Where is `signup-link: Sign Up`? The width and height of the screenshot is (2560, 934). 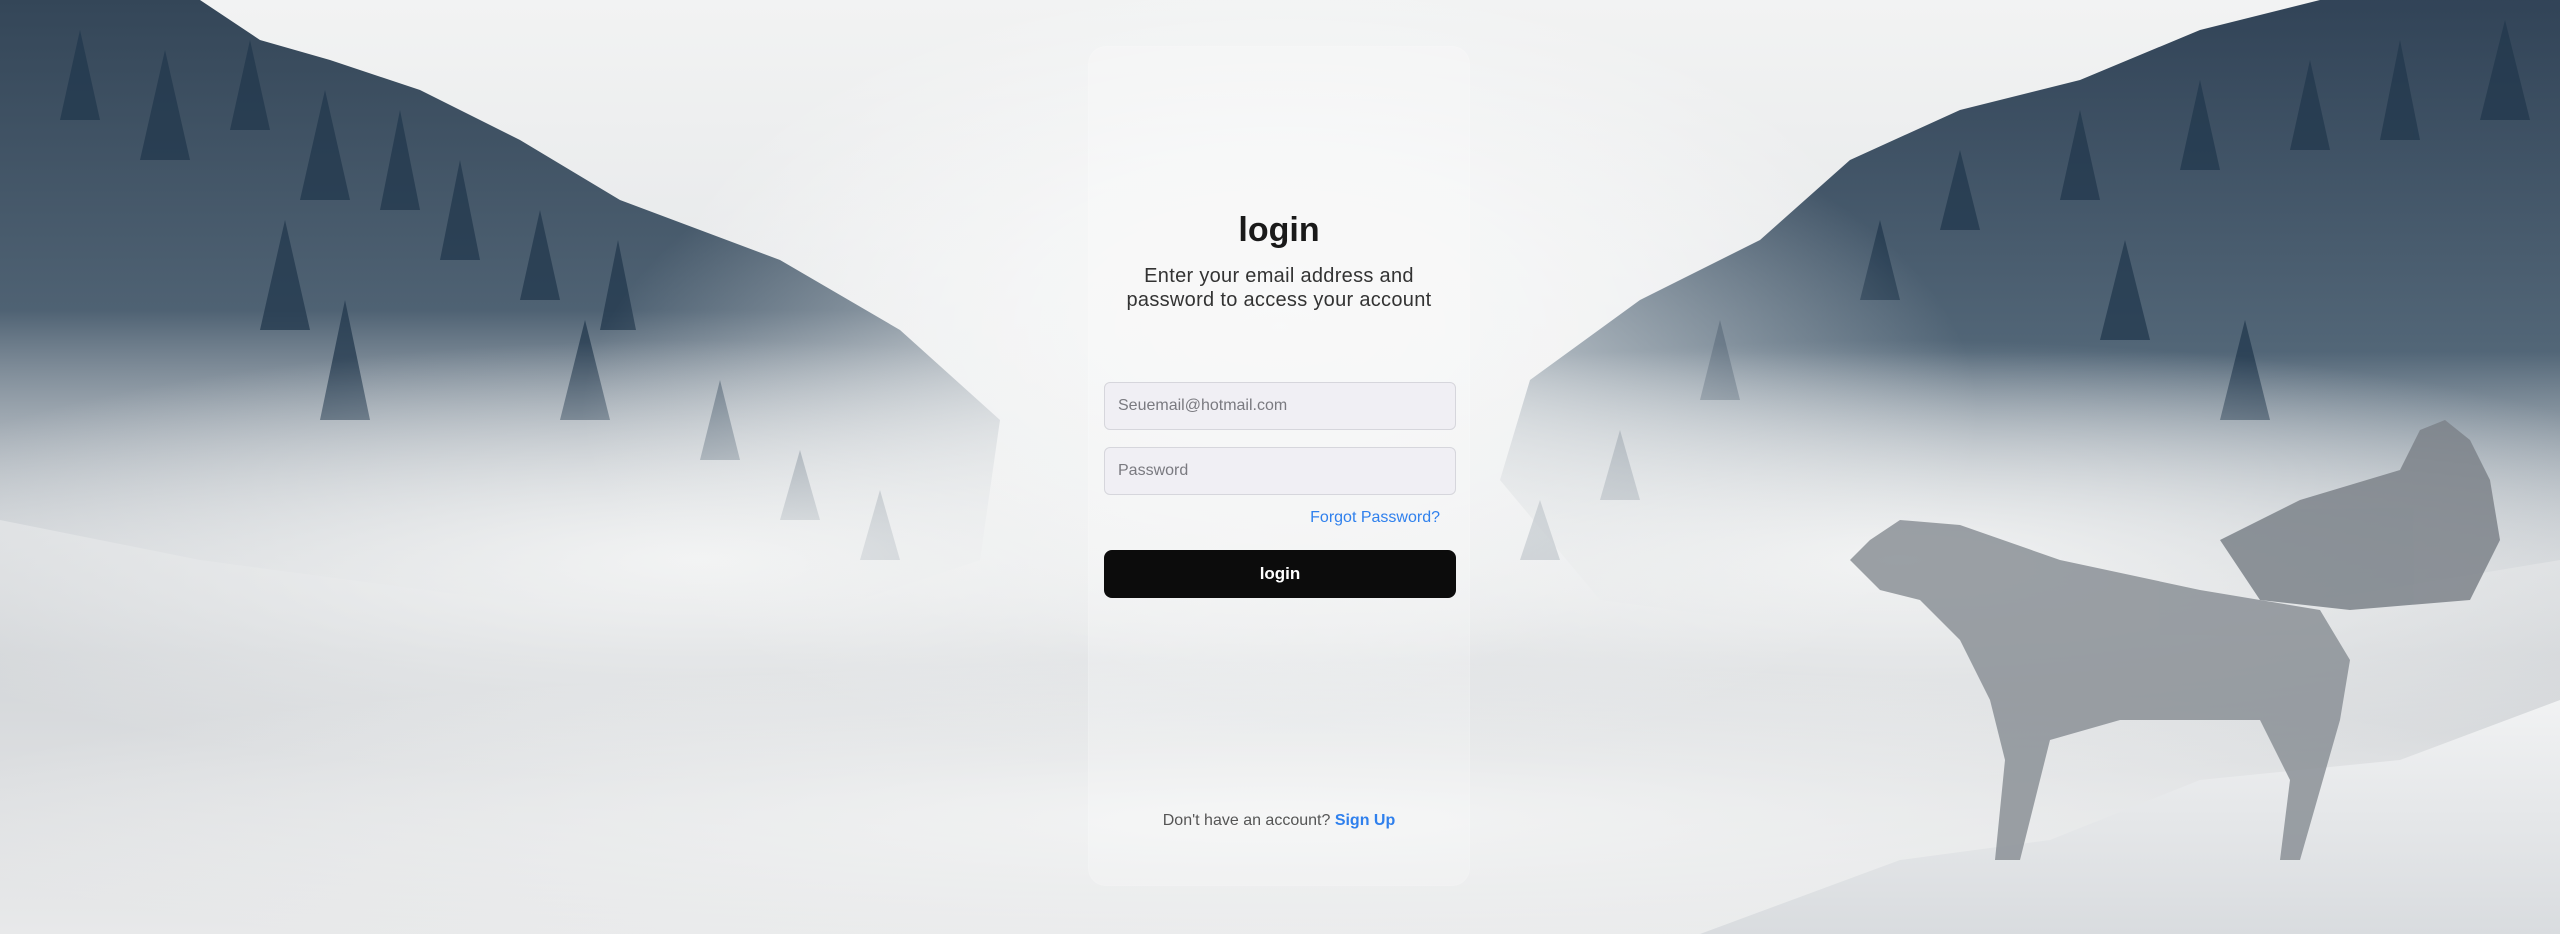 signup-link: Sign Up is located at coordinates (1365, 820).